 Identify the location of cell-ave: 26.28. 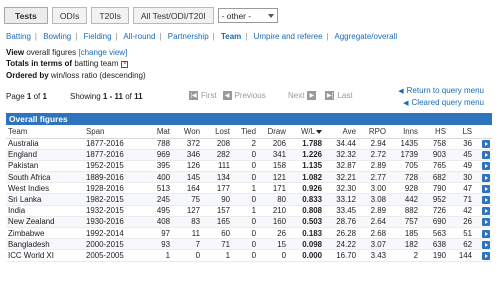
(341, 233).